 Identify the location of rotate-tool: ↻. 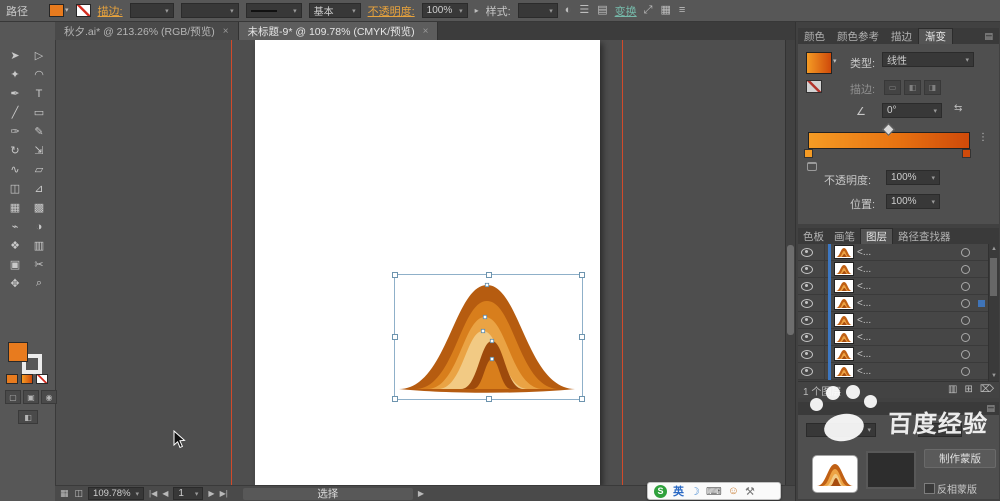
(15, 150).